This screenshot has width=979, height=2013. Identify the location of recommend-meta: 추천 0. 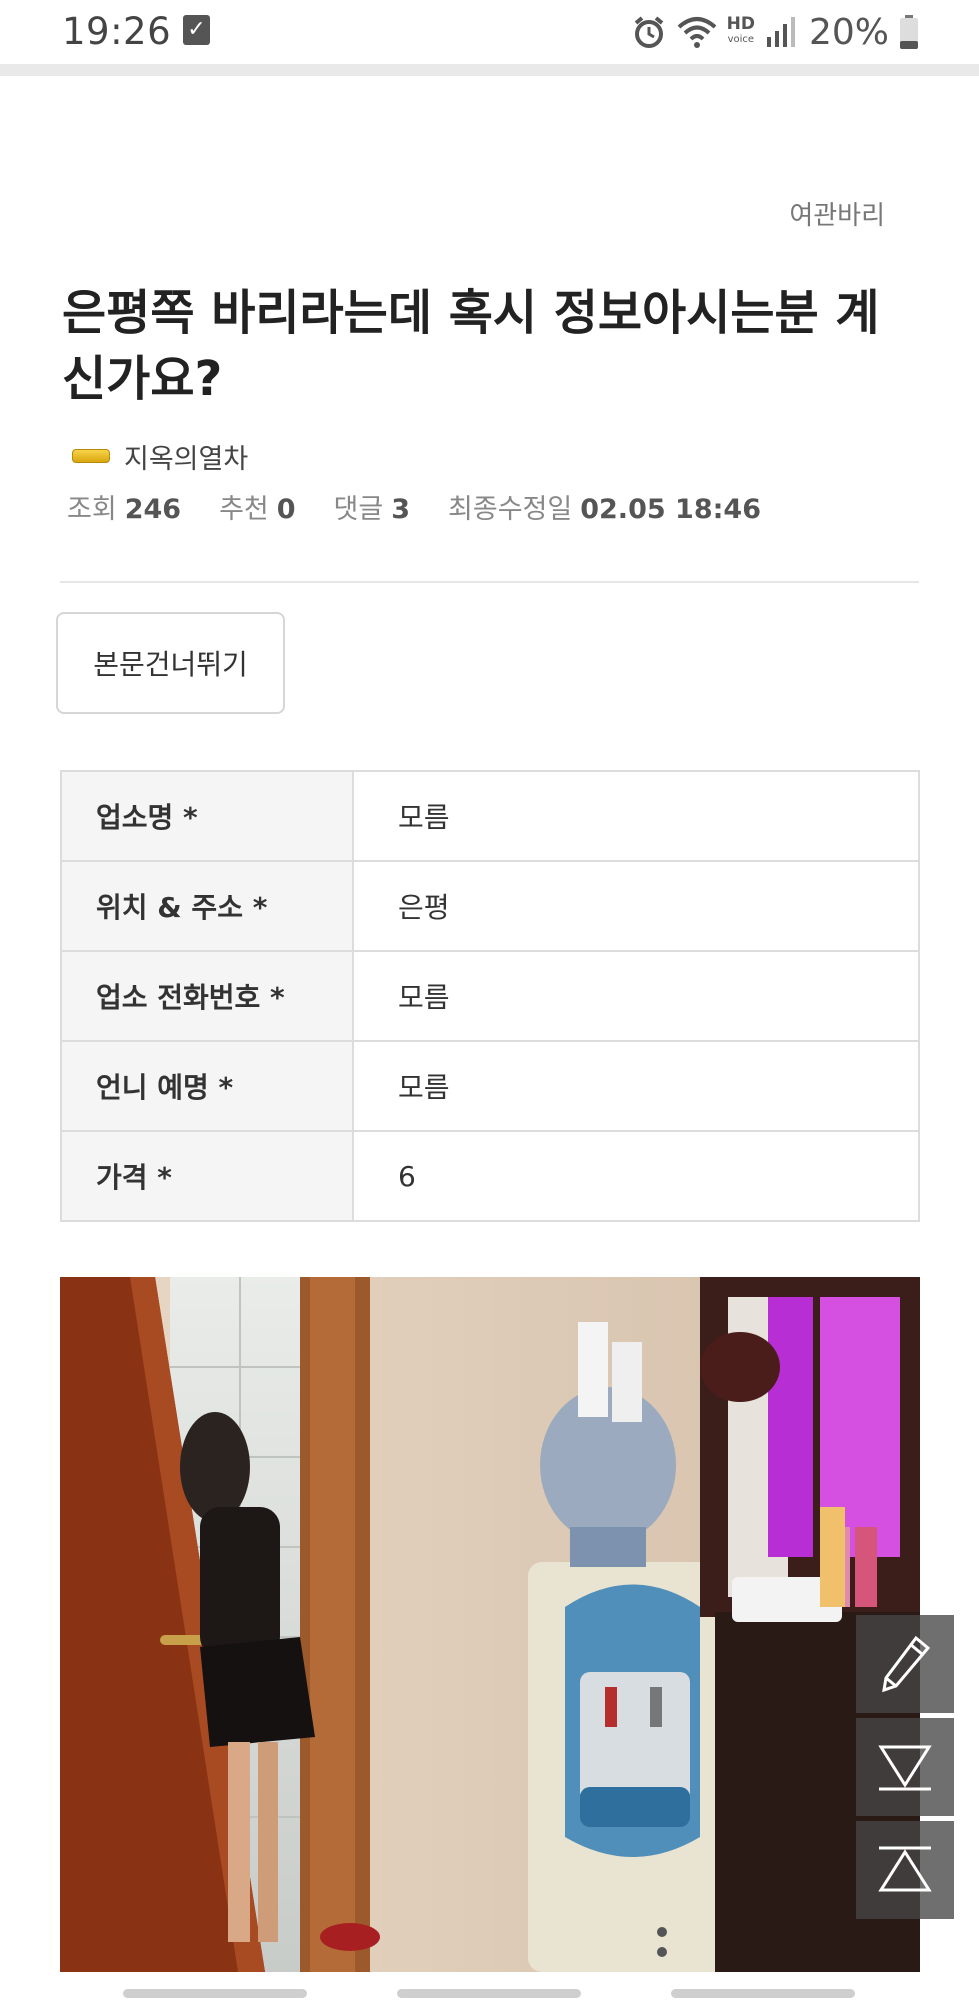
(257, 509).